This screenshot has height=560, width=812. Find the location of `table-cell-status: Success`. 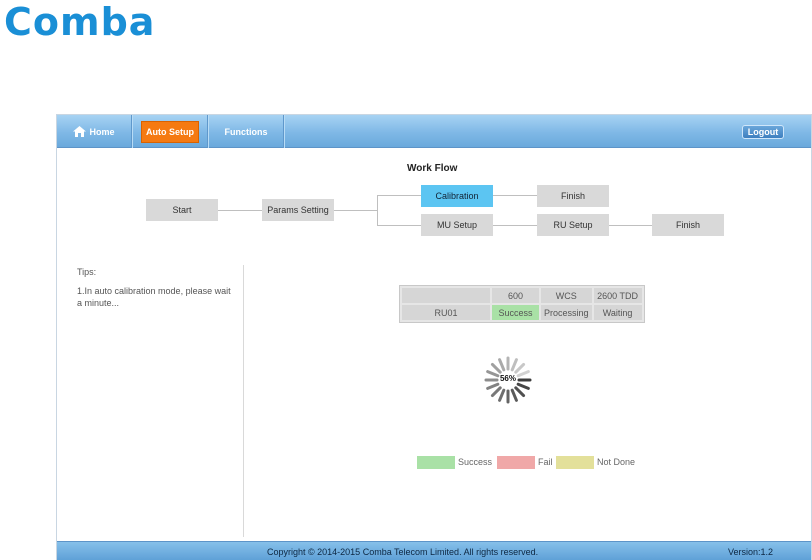

table-cell-status: Success is located at coordinates (515, 312).